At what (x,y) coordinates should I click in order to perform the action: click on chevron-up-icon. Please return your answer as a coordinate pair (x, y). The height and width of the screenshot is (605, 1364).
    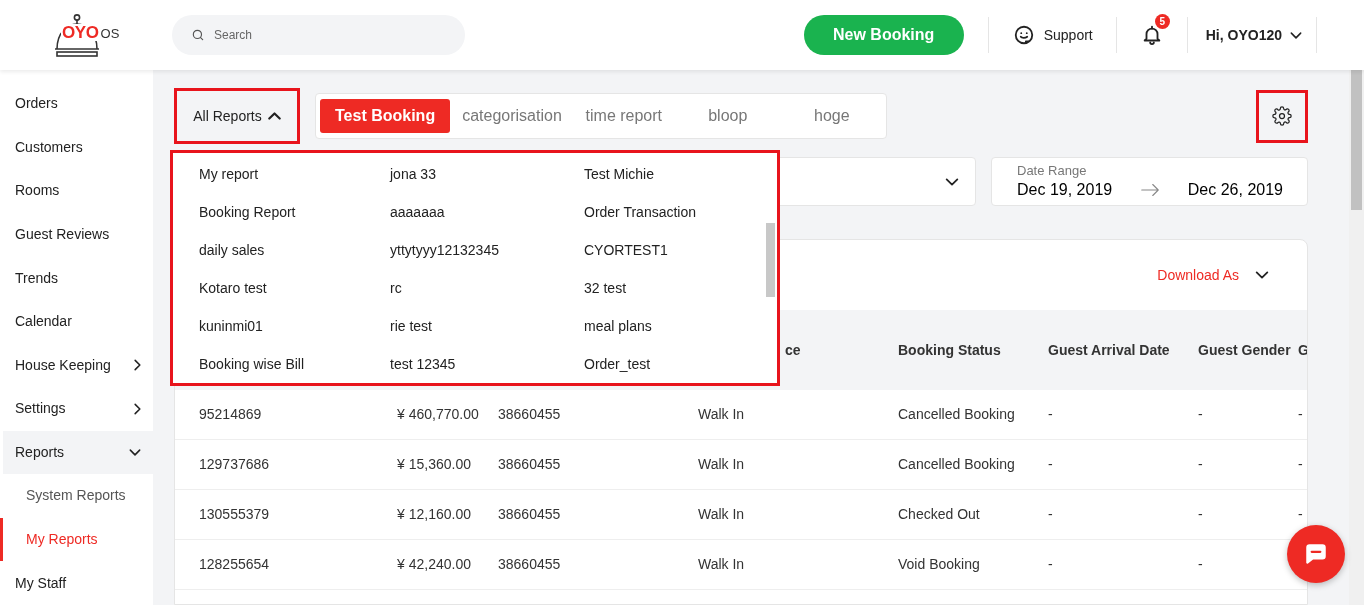
    Looking at the image, I should click on (274, 116).